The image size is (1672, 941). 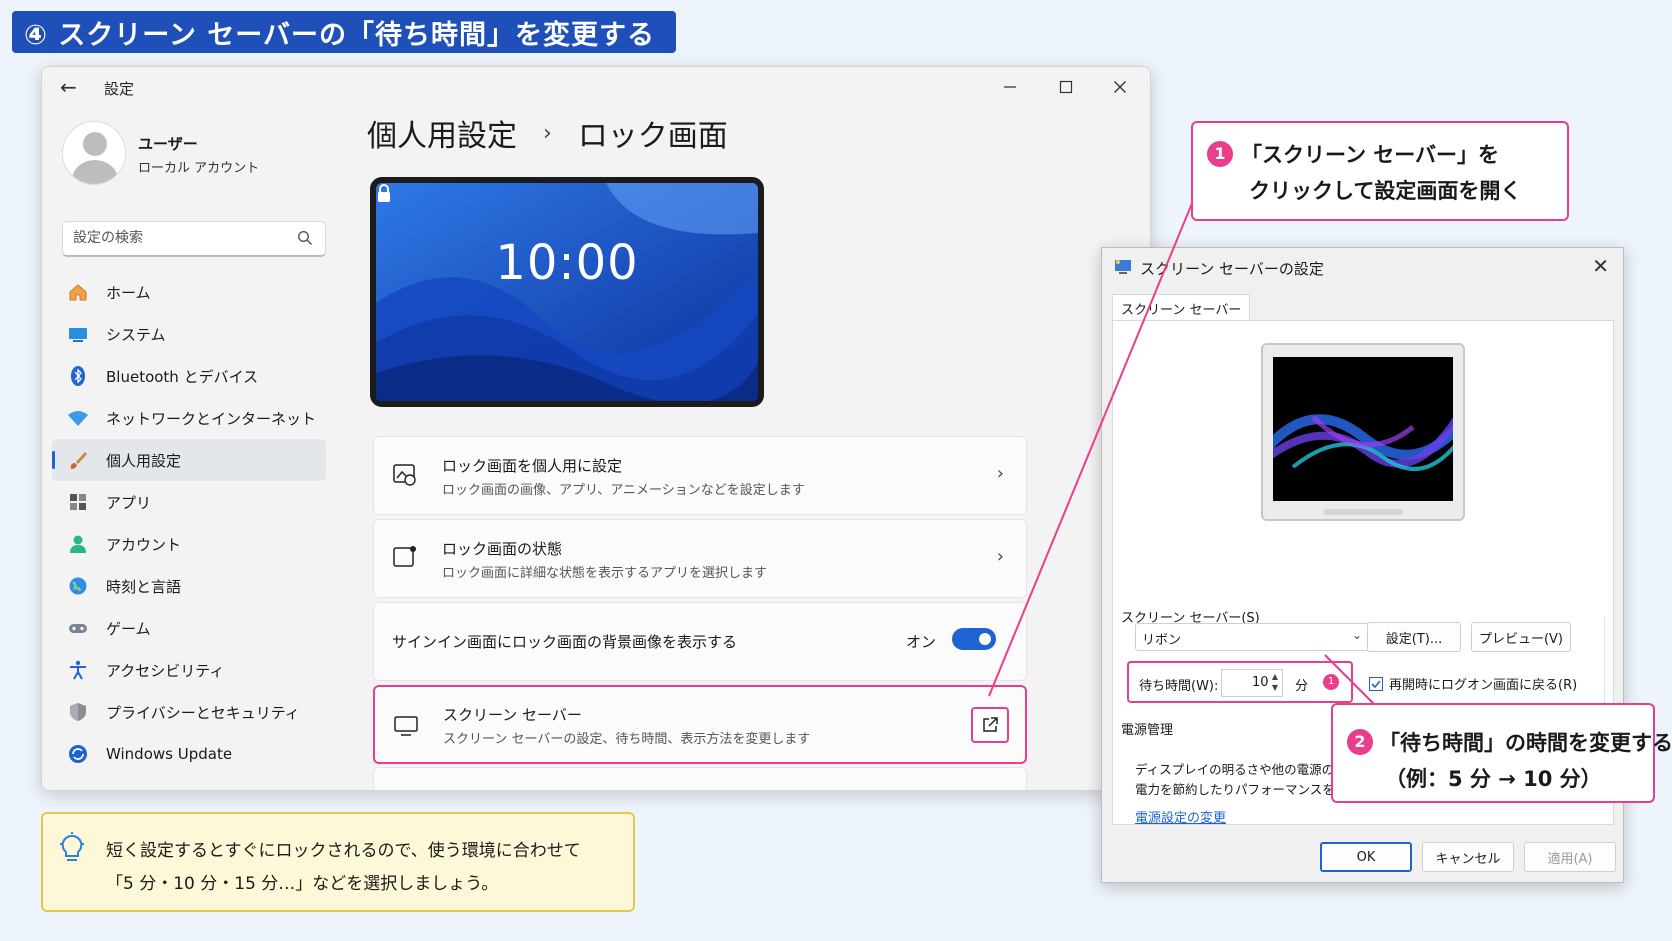 What do you see at coordinates (189, 586) in the screenshot?
I see `sidebar-item-time-language: 時刻と言語` at bounding box center [189, 586].